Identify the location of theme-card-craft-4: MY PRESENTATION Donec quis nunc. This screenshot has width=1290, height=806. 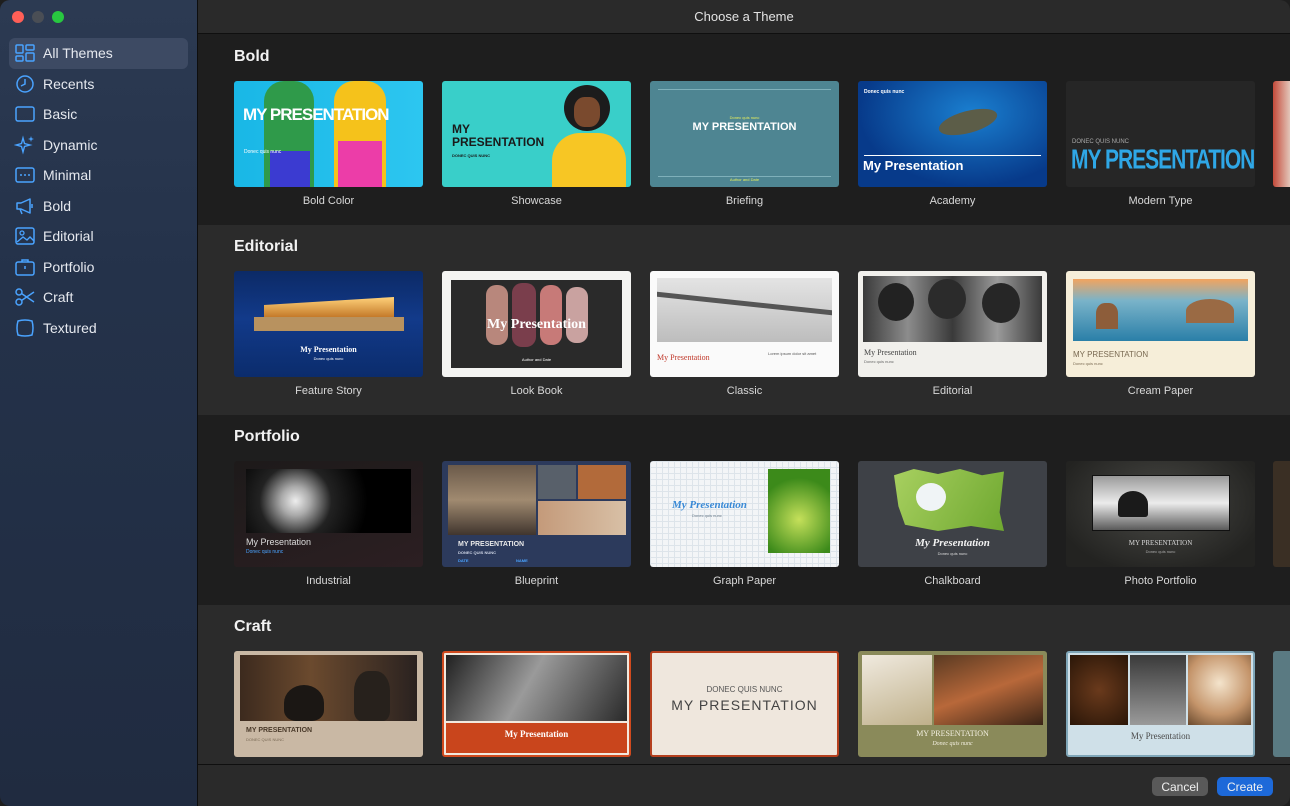
(952, 707).